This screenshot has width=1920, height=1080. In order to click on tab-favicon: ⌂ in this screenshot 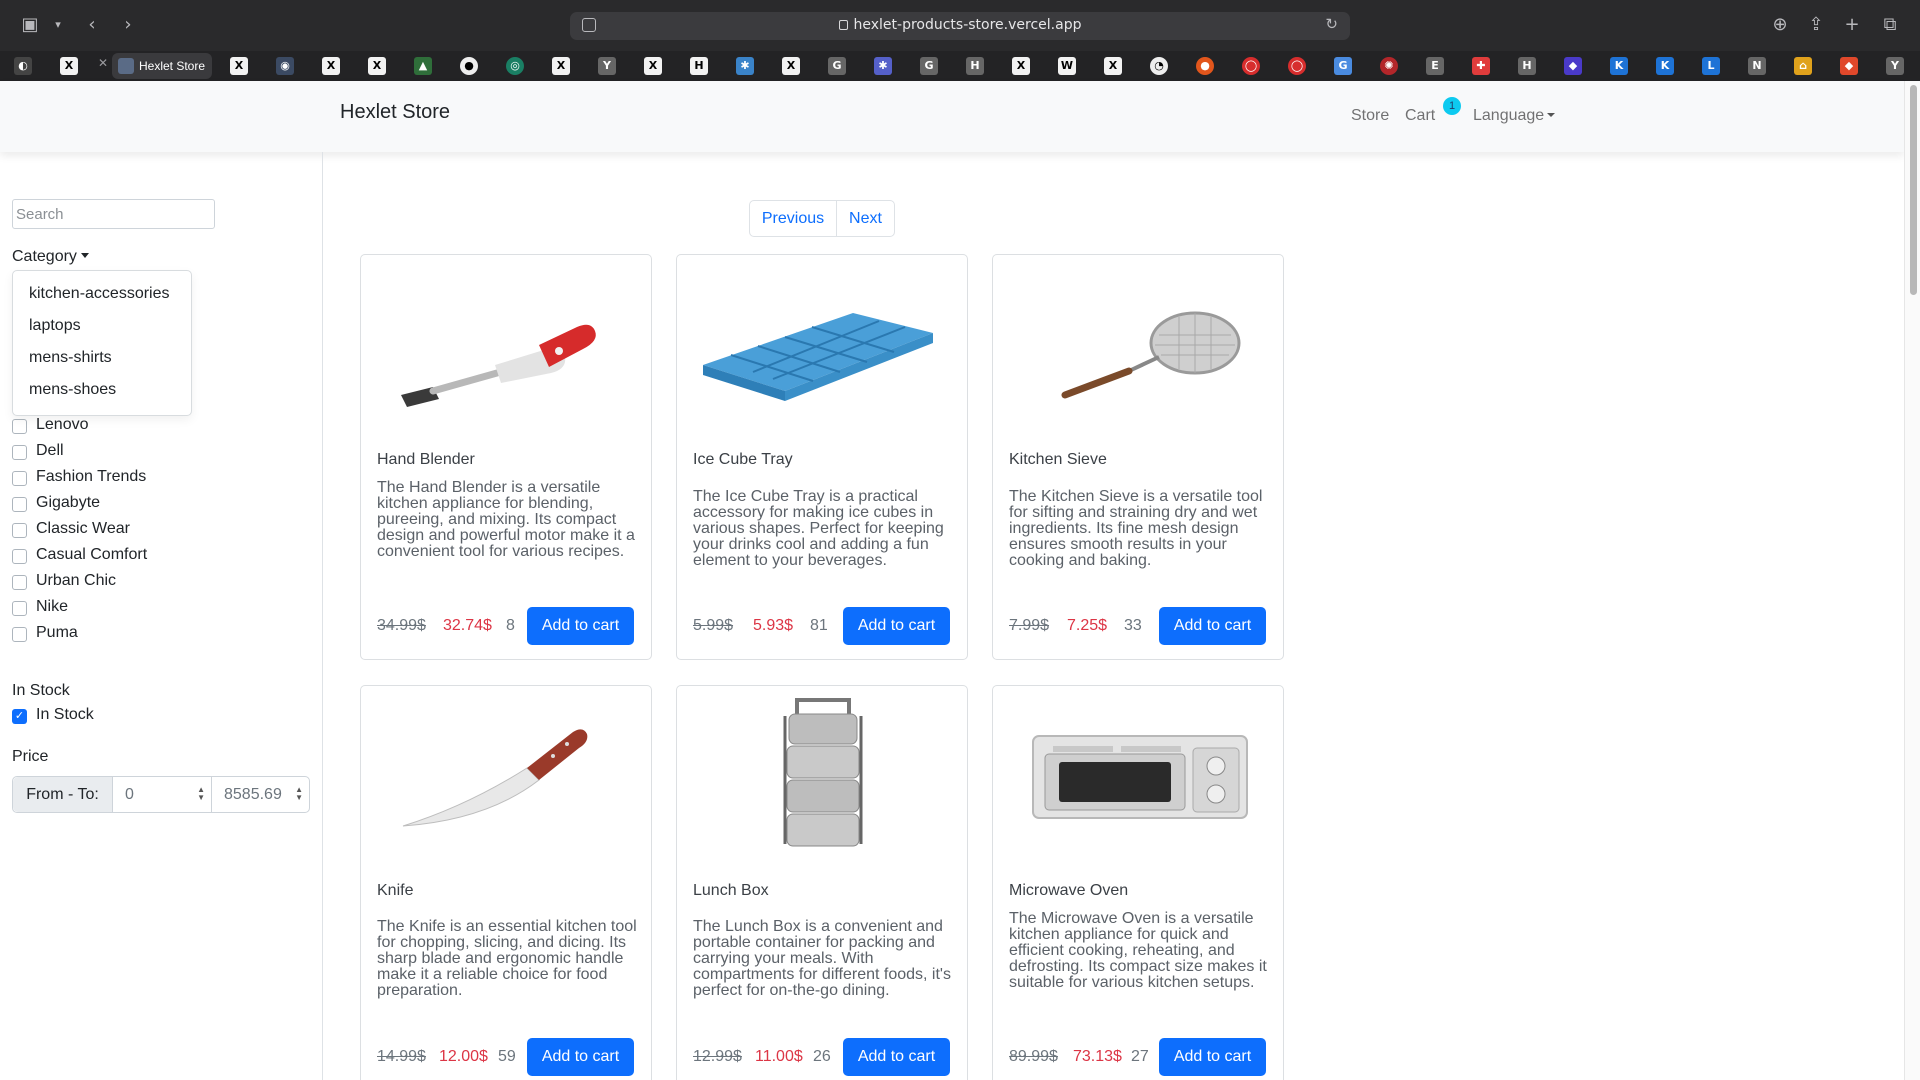, I will do `click(1803, 66)`.